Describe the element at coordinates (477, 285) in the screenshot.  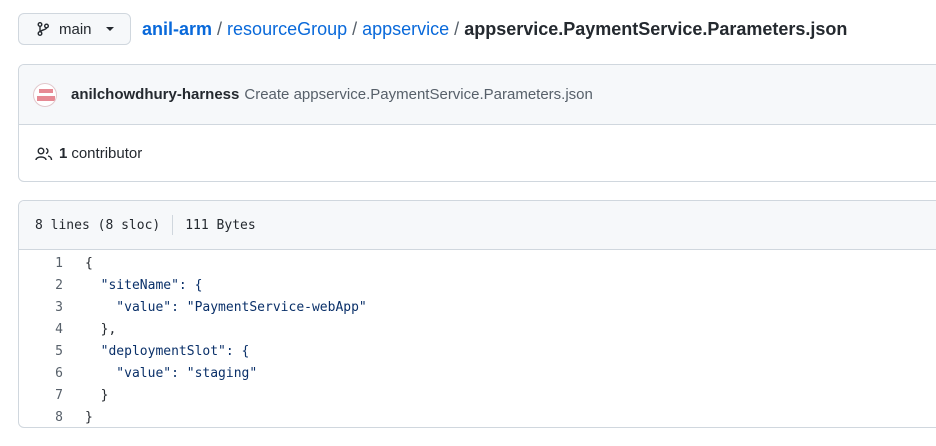
I see `code-line: 2 "siteName": {` at that location.